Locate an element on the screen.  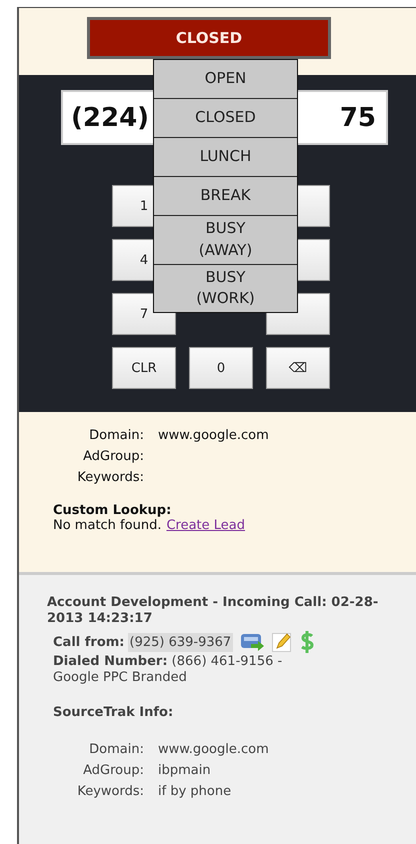
field-value: if by phone is located at coordinates (195, 792).